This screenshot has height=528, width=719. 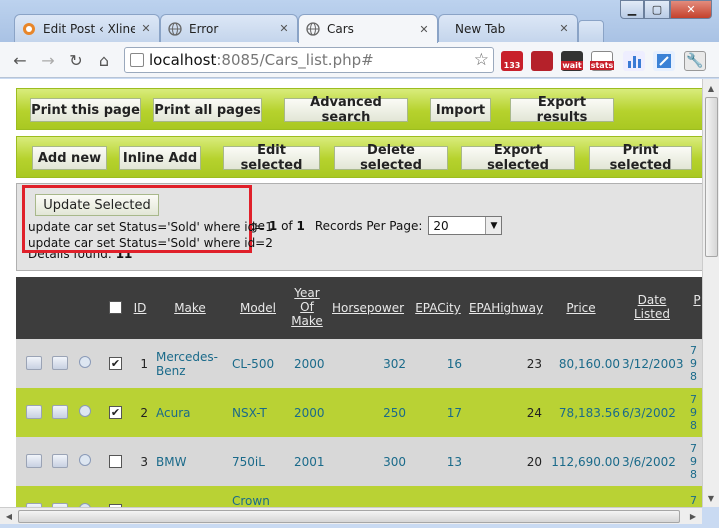 What do you see at coordinates (190, 308) in the screenshot?
I see `column-header-make: Make` at bounding box center [190, 308].